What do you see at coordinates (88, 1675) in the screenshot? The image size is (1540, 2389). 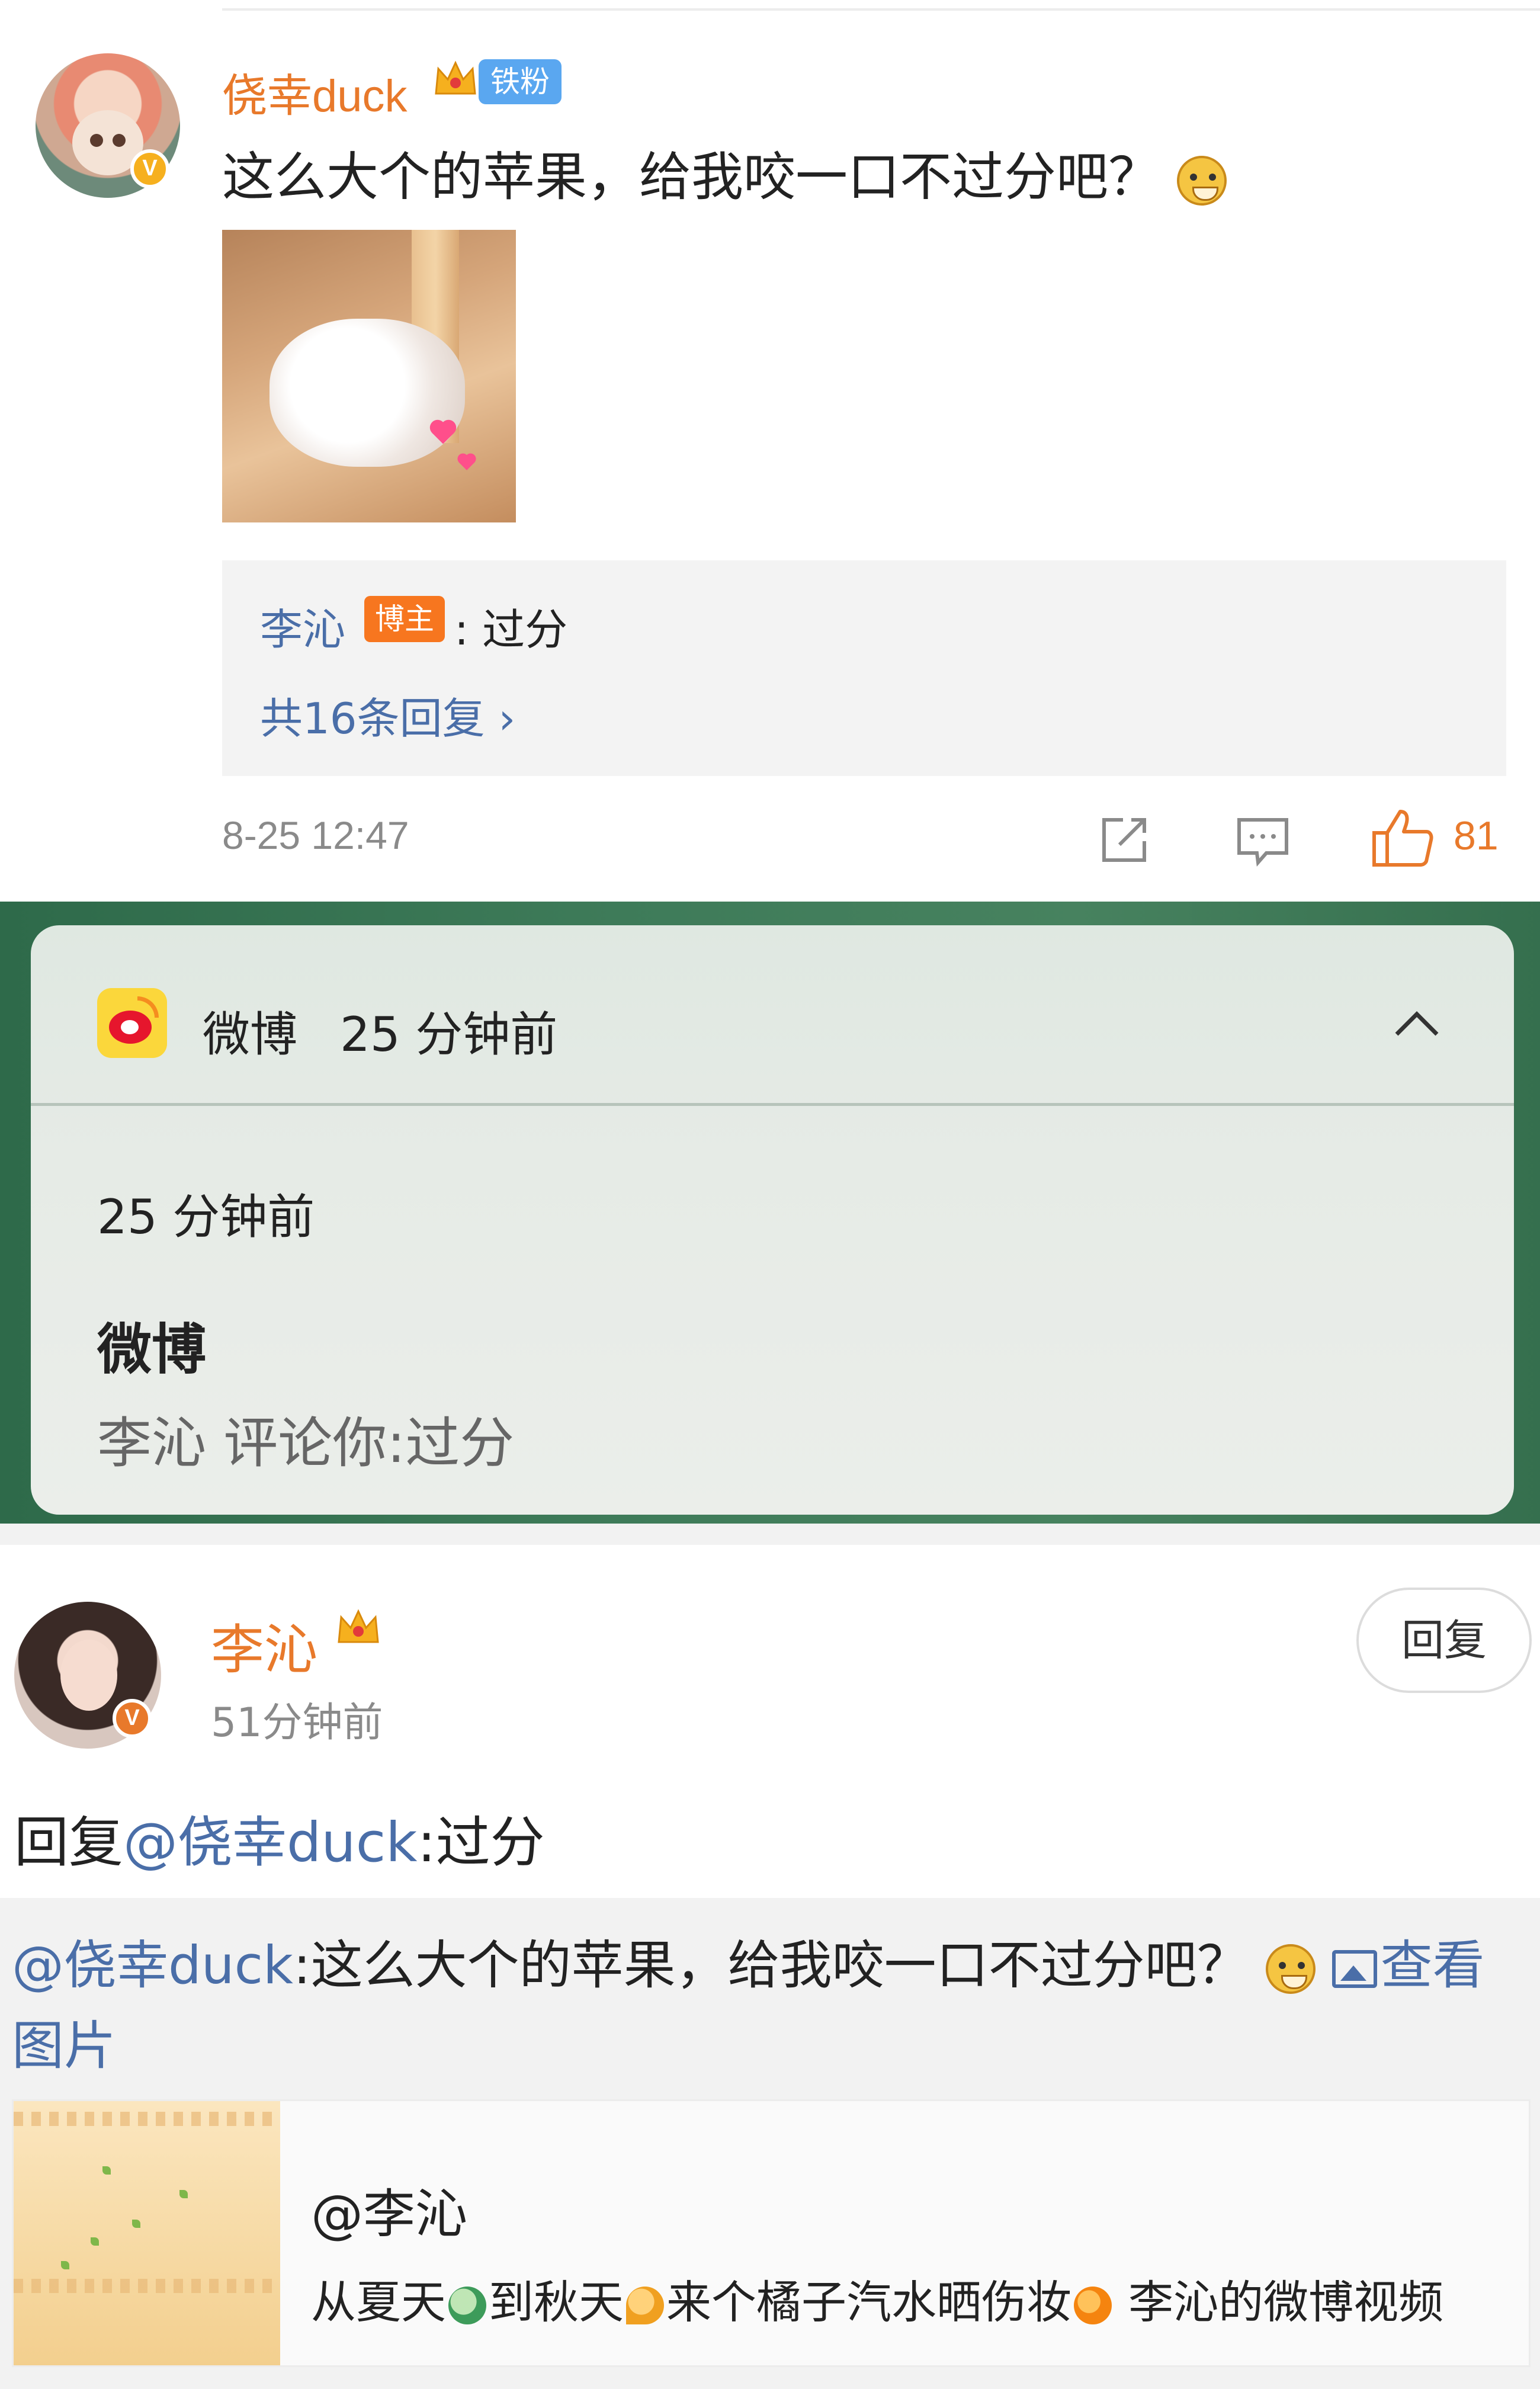 I see `avatar-face` at bounding box center [88, 1675].